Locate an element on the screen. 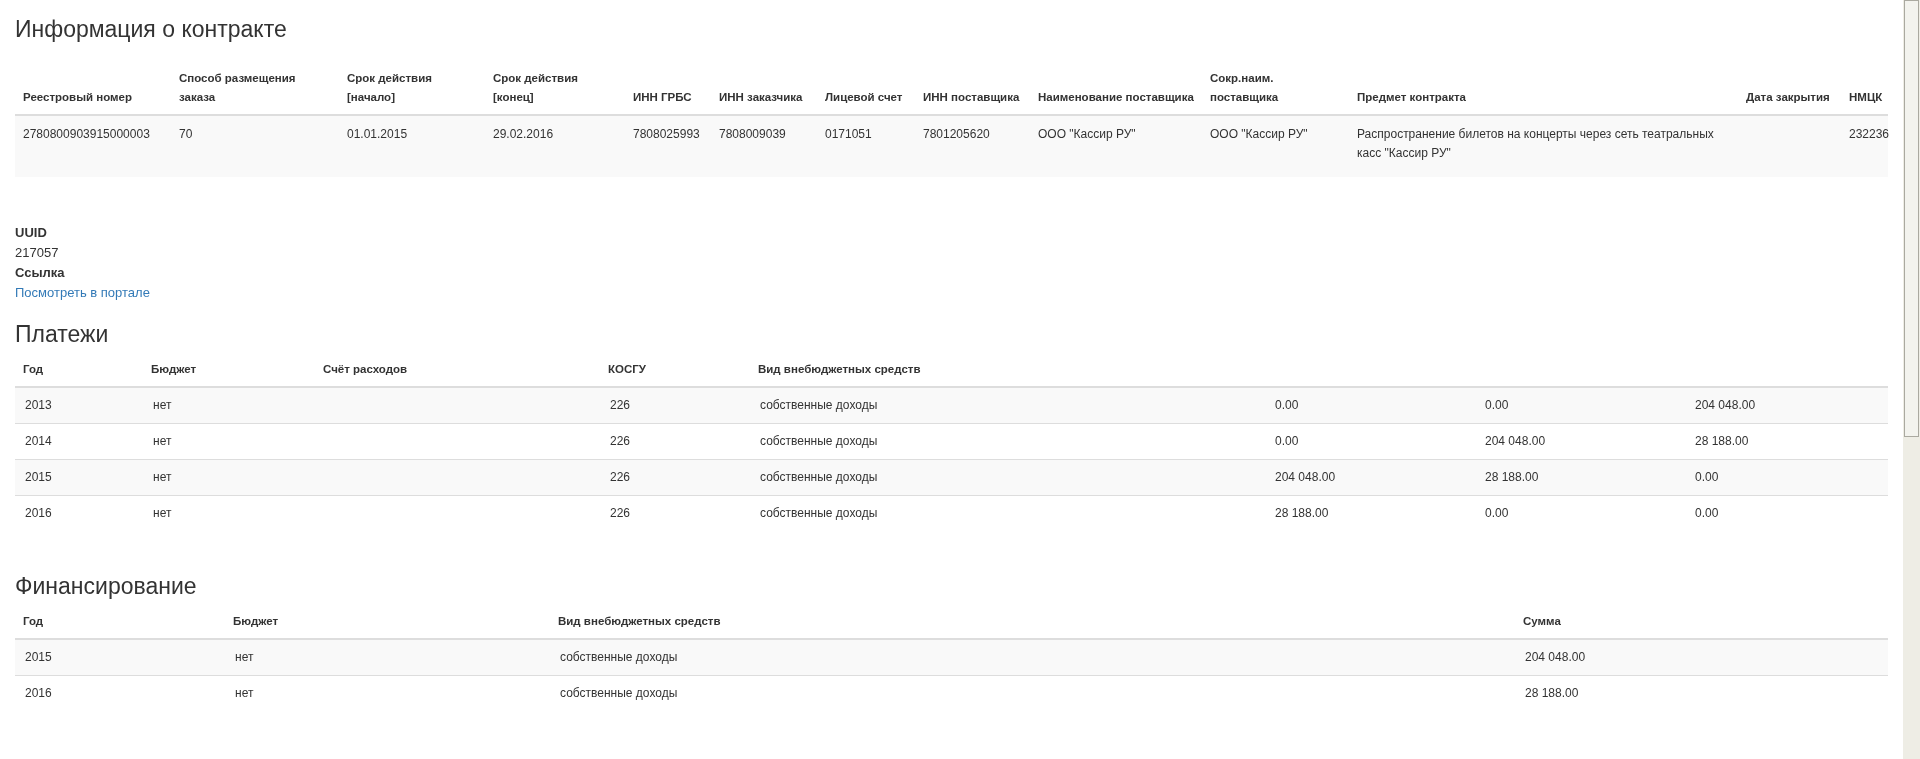  table-cell: 0171051 is located at coordinates (866, 146).